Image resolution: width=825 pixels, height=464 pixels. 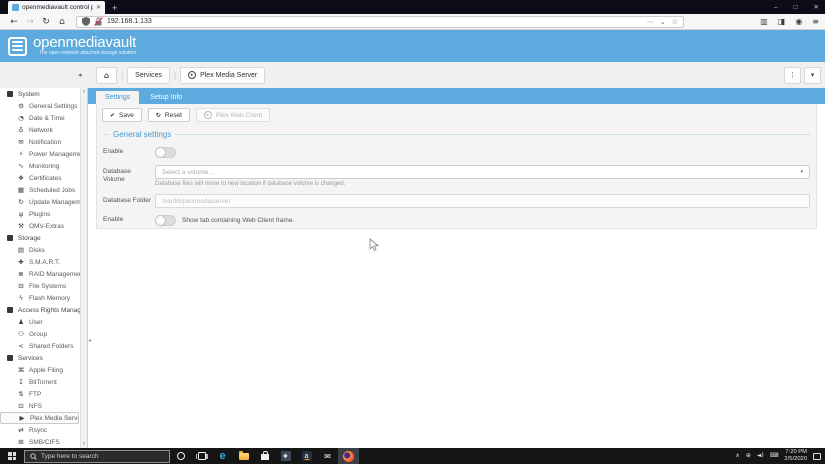 What do you see at coordinates (10, 238) in the screenshot?
I see `section-square-icon` at bounding box center [10, 238].